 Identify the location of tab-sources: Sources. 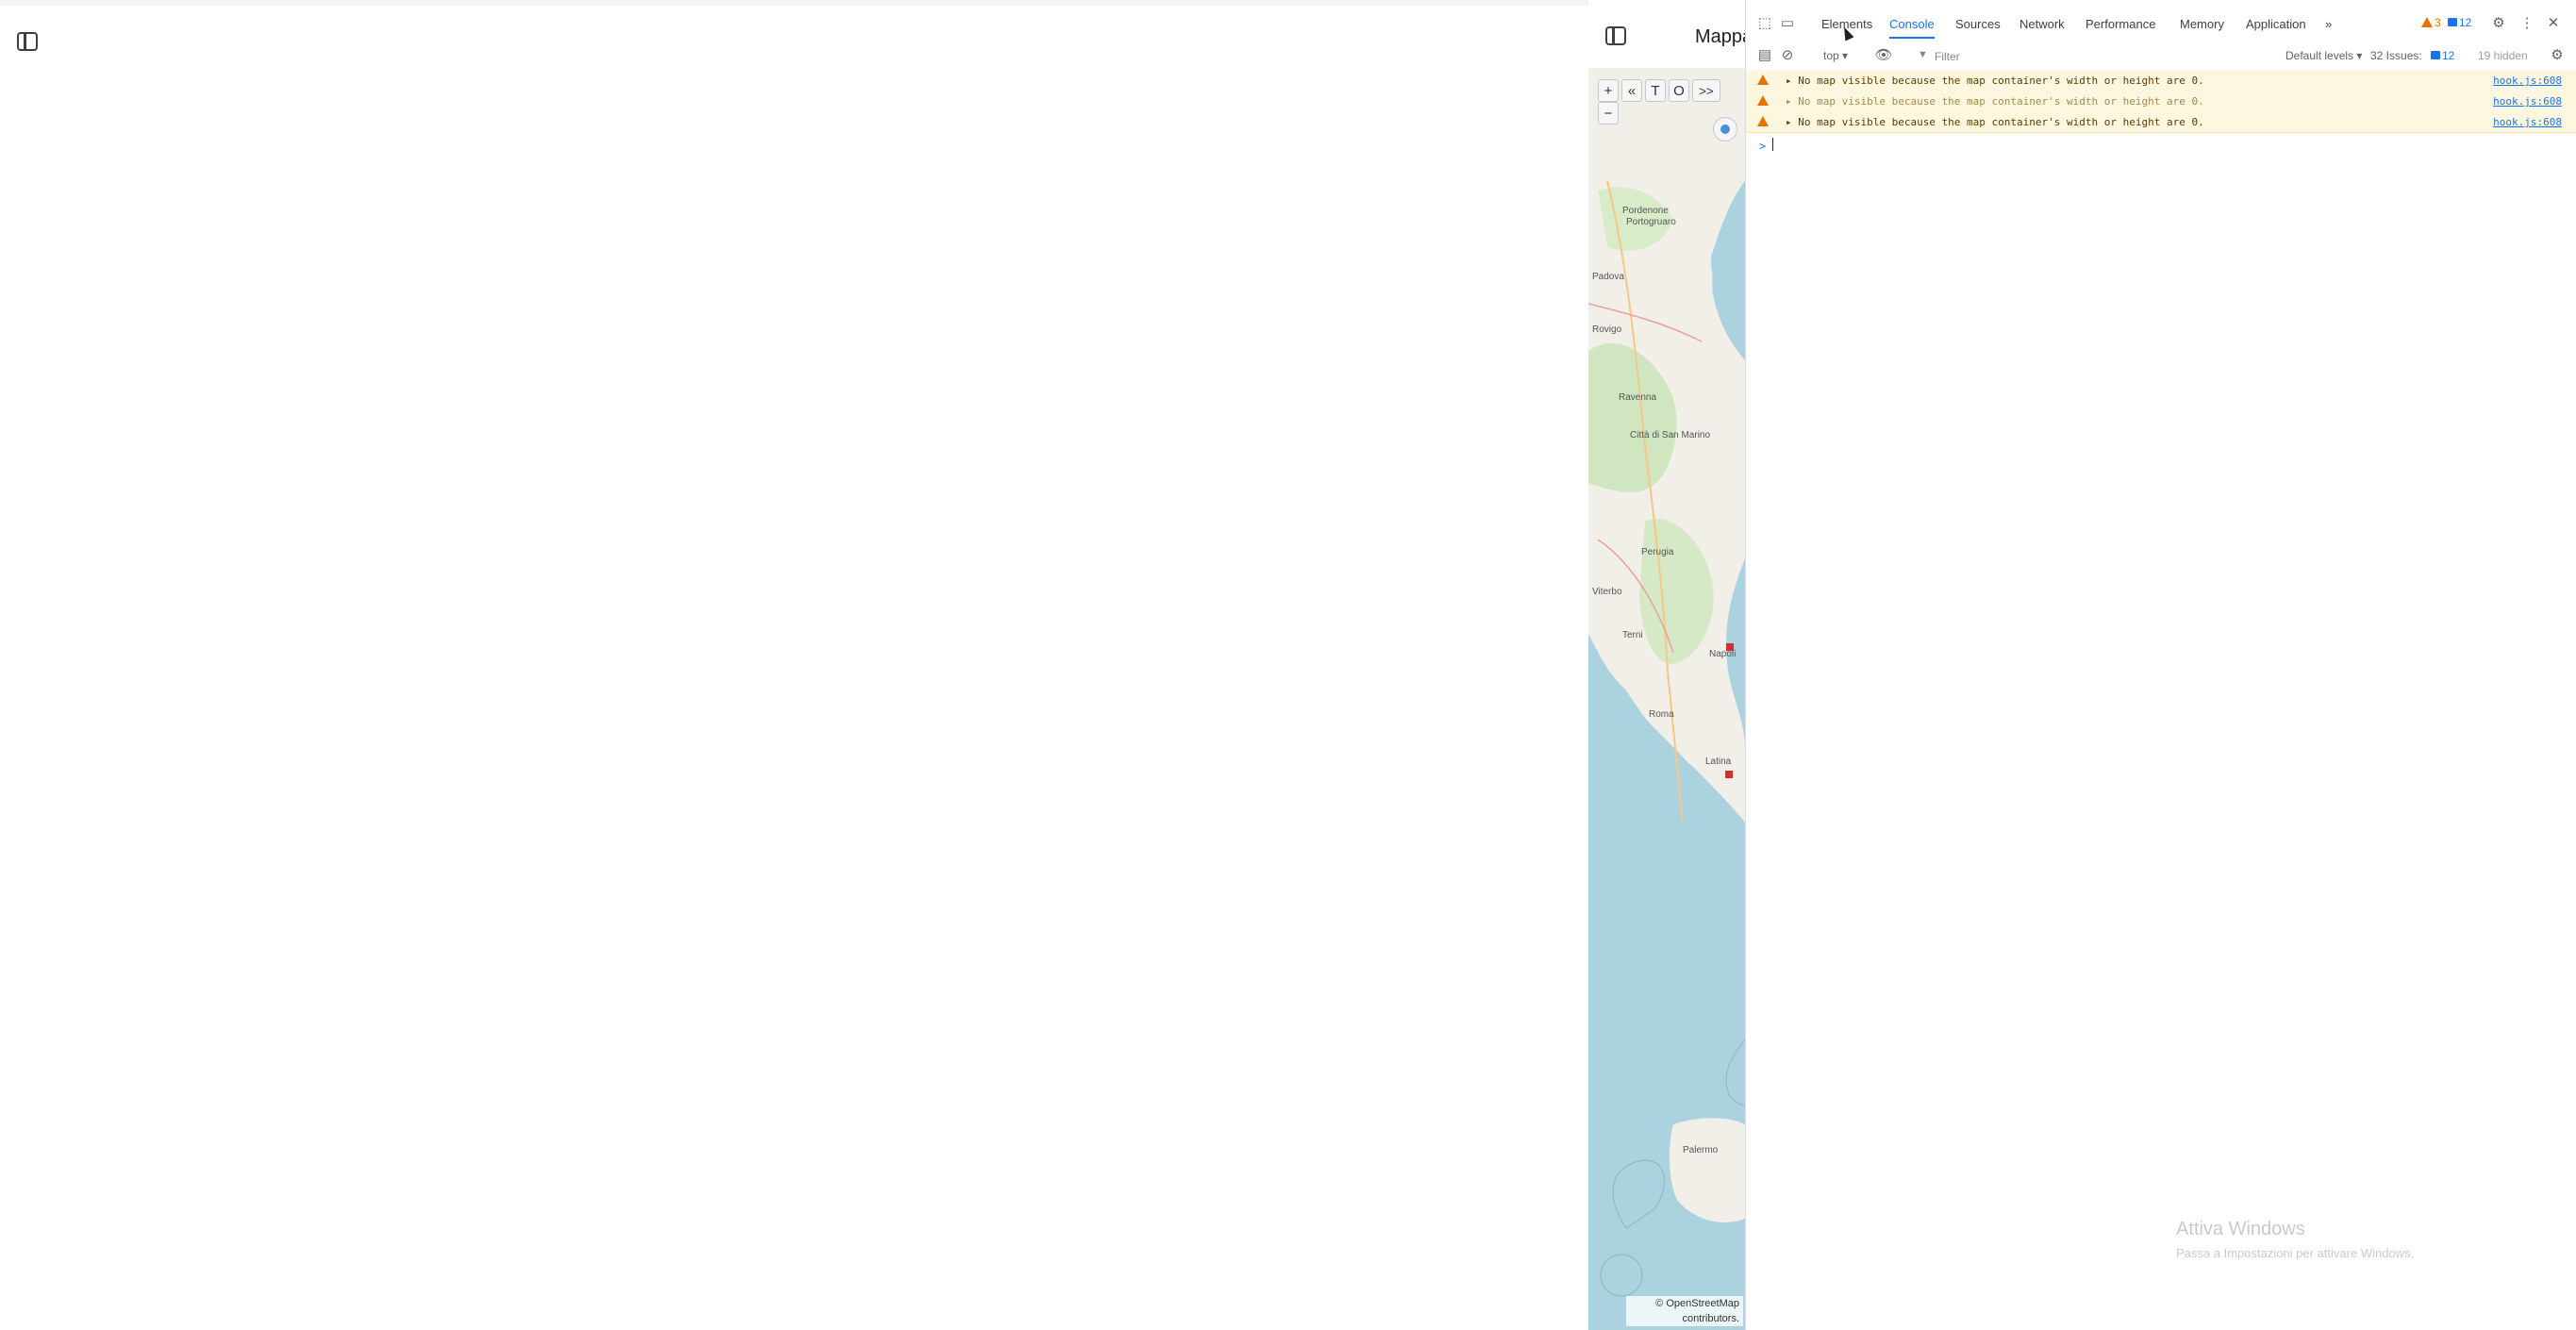
(1978, 24).